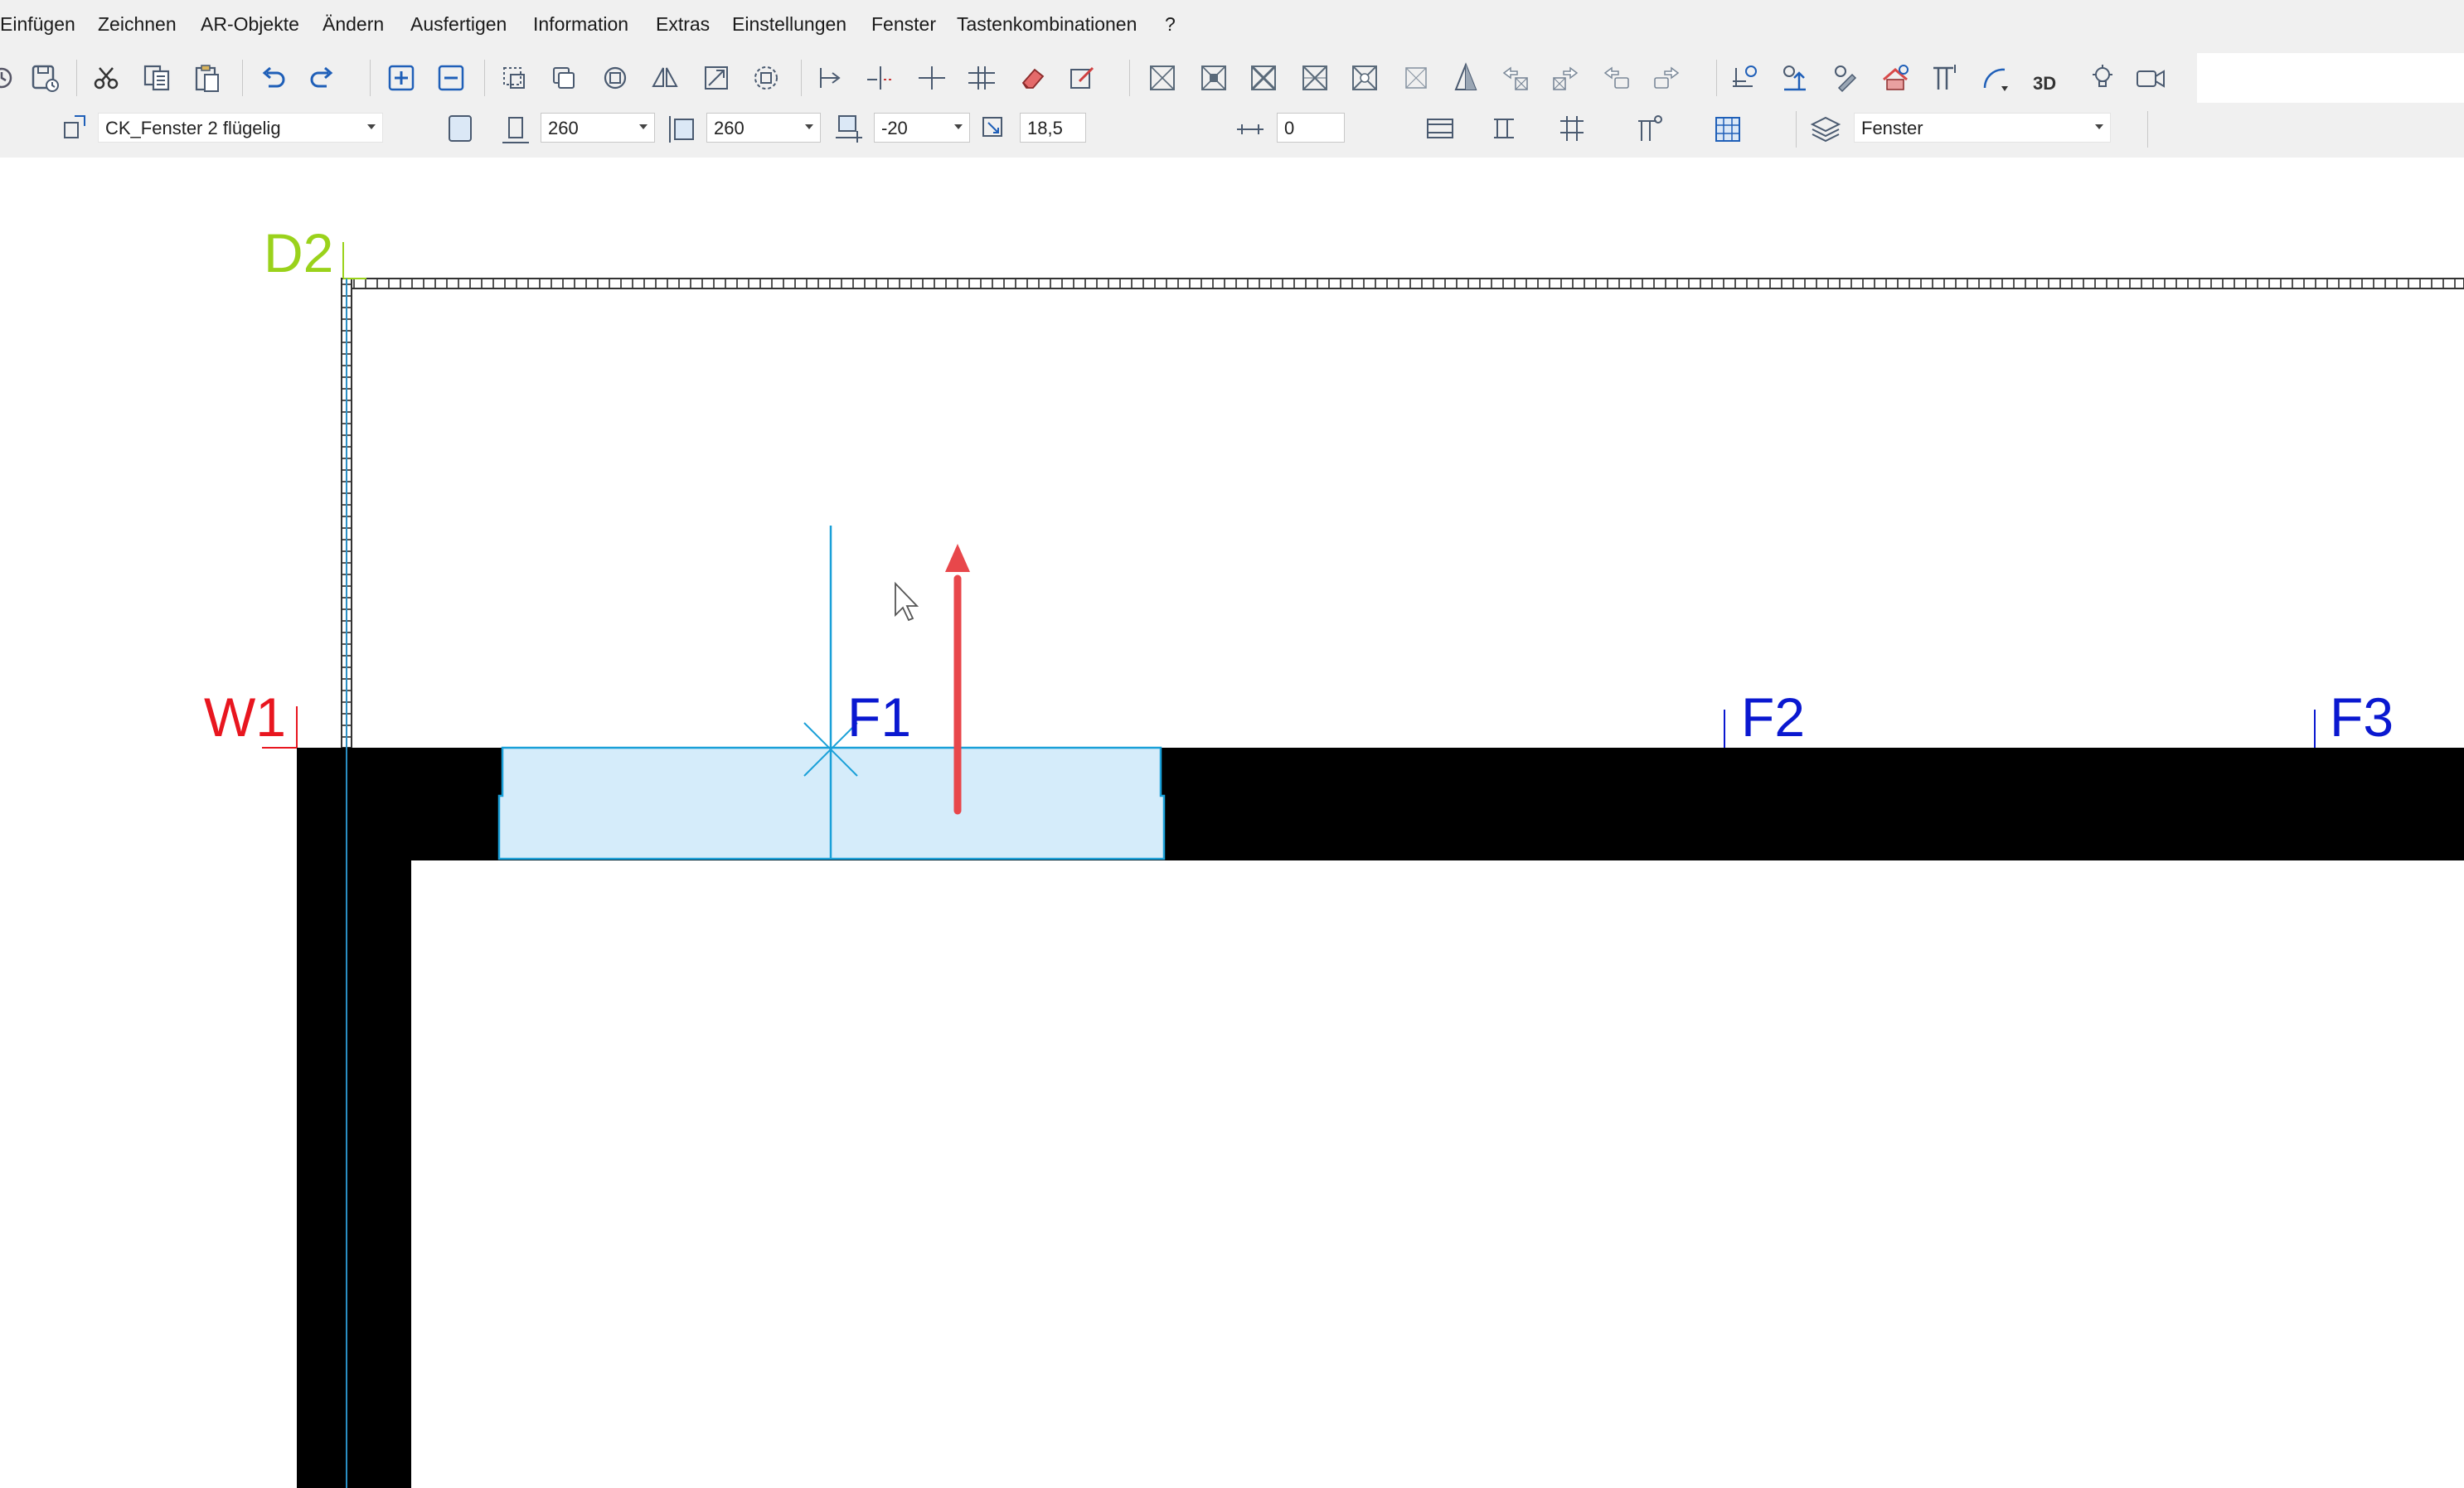  I want to click on menu-ar-objekte: AR-Objekte, so click(250, 24).